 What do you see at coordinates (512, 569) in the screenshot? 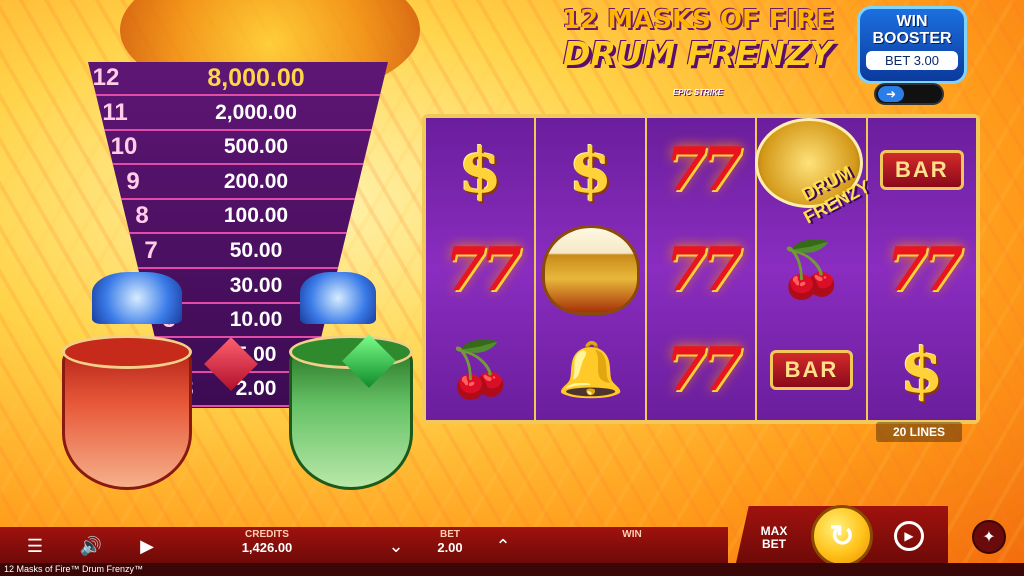
I see `footer-title: 12 Masks of Fire™ Drum Frenzy™` at bounding box center [512, 569].